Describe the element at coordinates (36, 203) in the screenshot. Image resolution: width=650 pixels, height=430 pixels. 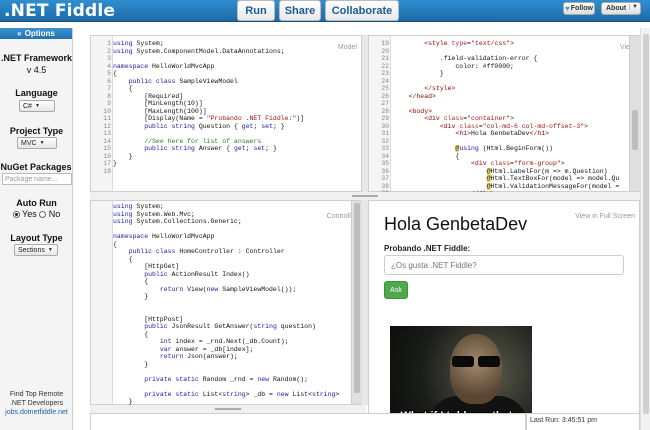
I see `auto-run-label: Auto Run` at that location.